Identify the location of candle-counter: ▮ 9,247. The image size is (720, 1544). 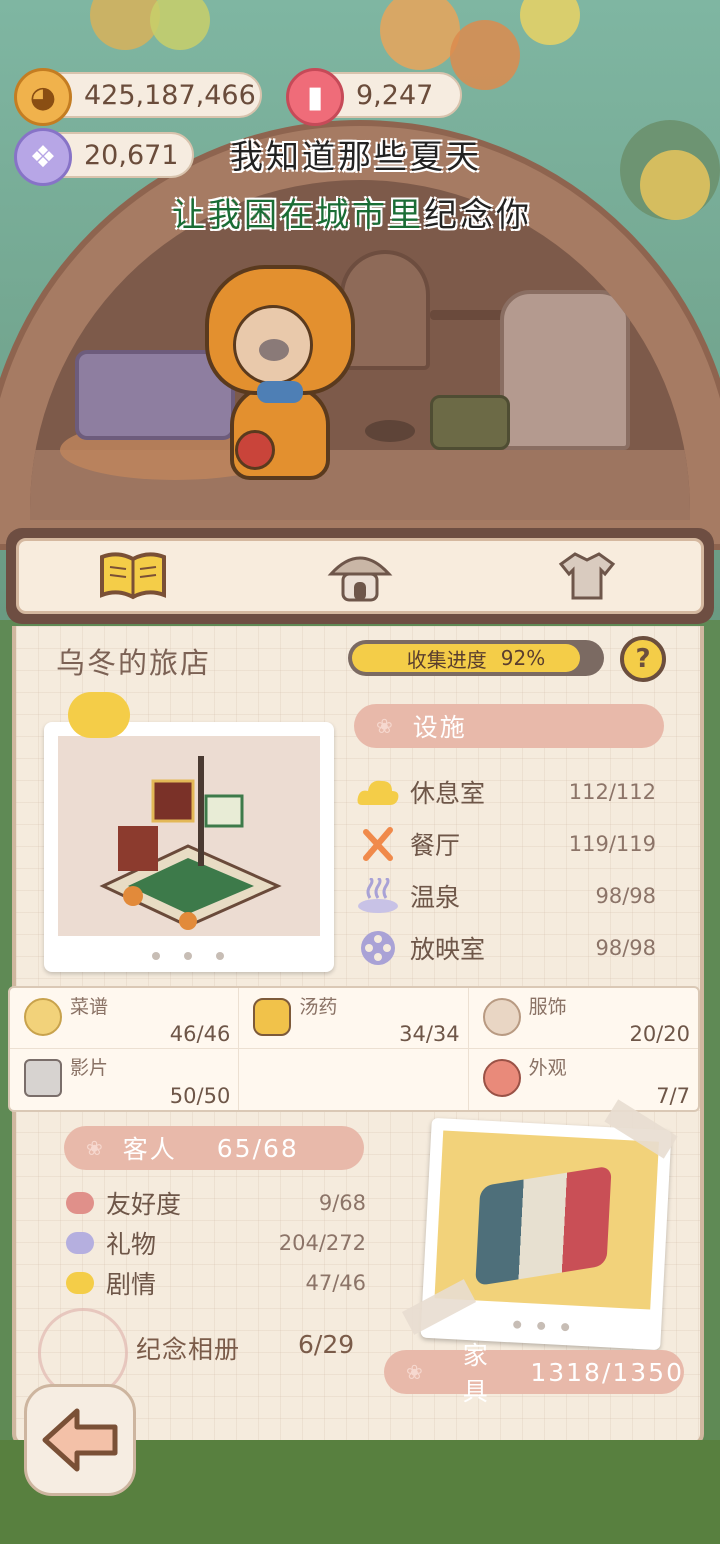
(374, 97).